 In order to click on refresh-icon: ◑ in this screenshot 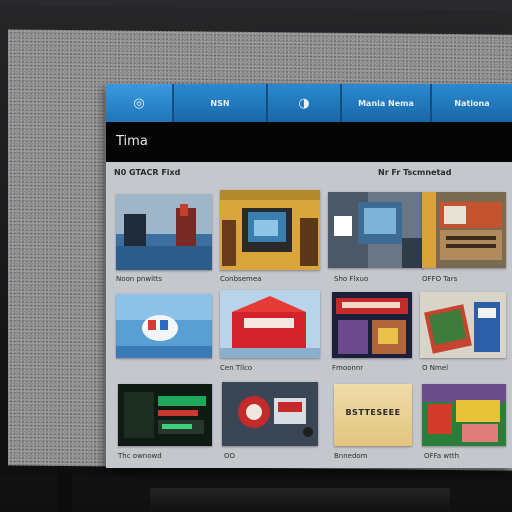, I will do `click(304, 103)`.